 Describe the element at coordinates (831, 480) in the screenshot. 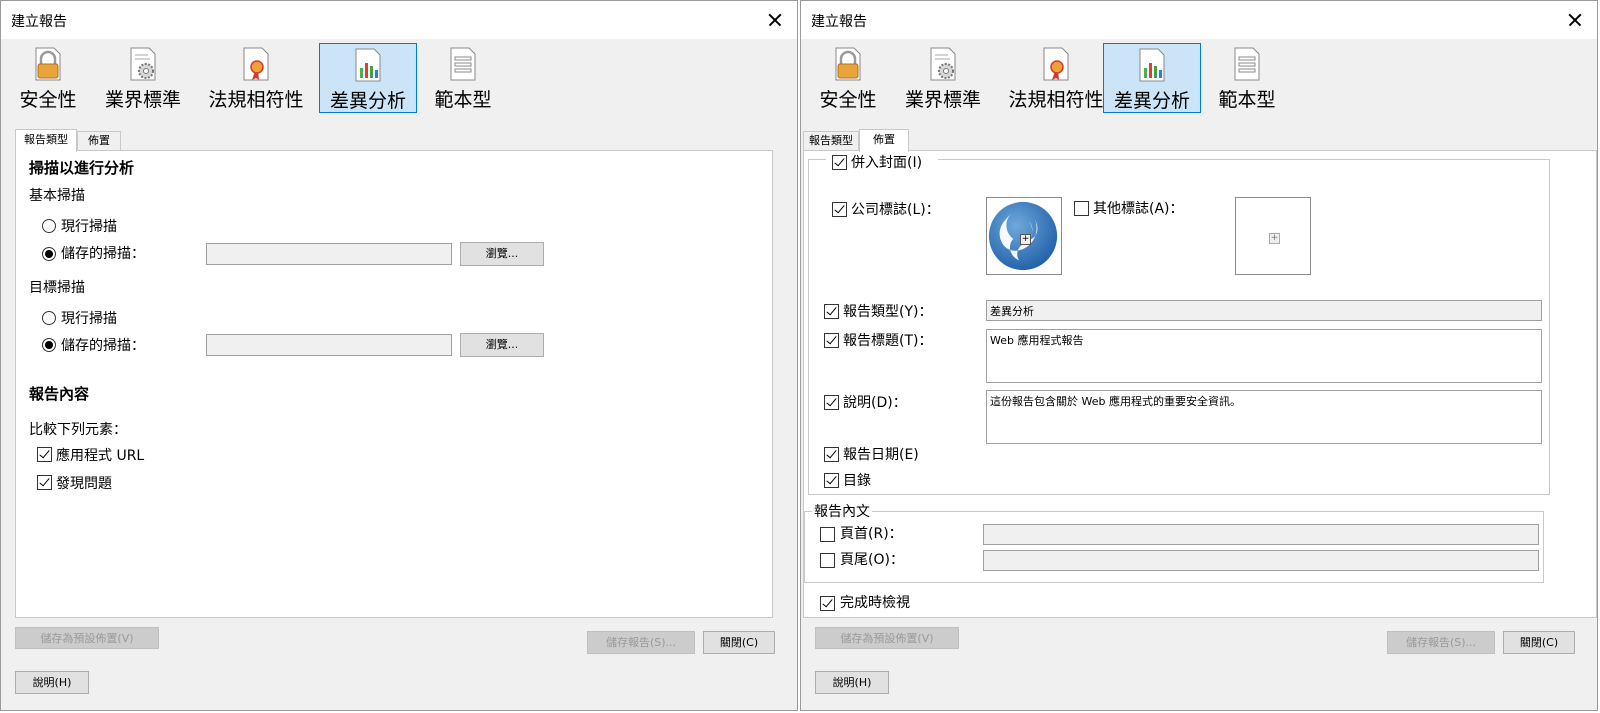

I see `toc-checkbox` at that location.